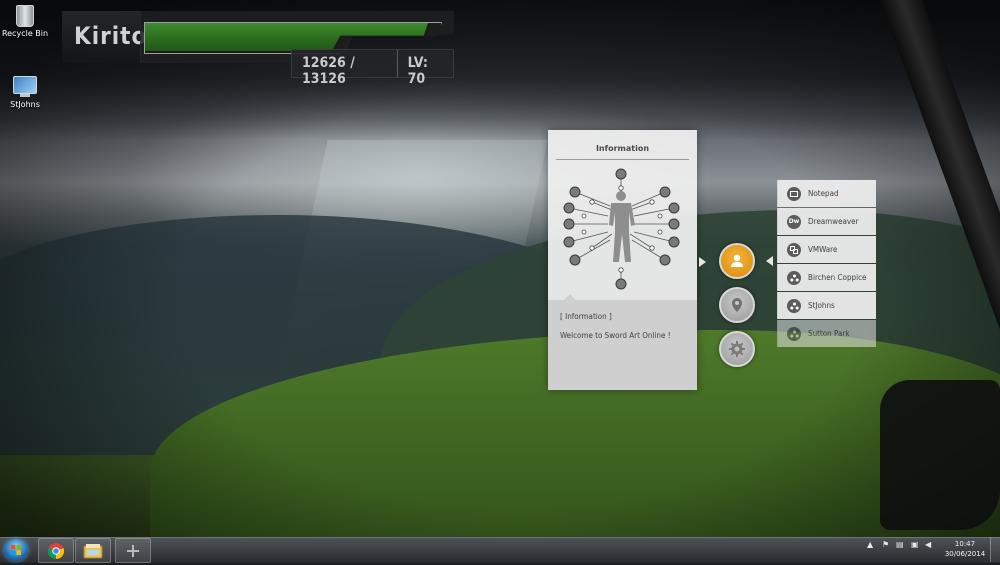  What do you see at coordinates (702, 262) in the screenshot?
I see `panel-pointer-arrow` at bounding box center [702, 262].